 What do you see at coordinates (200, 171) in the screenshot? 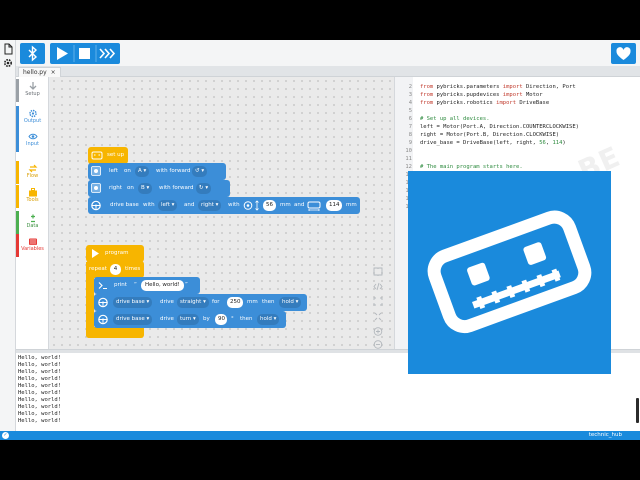
I see `direction-dropdown: ↺ ▾` at bounding box center [200, 171].